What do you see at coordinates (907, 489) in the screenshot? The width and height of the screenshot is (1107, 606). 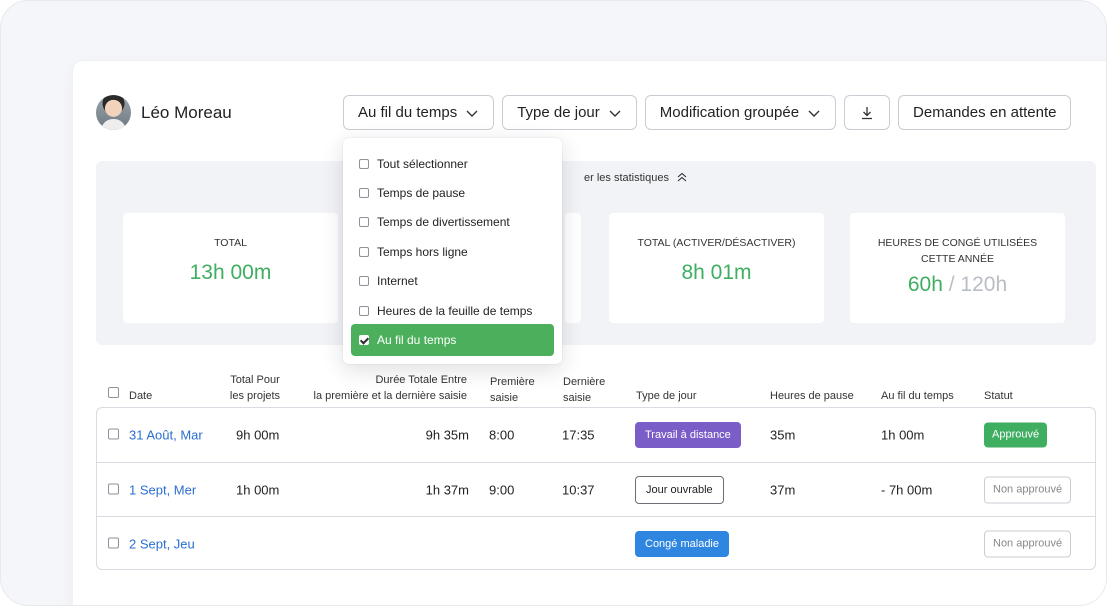 I see `row-timeline: - 7h 00m` at bounding box center [907, 489].